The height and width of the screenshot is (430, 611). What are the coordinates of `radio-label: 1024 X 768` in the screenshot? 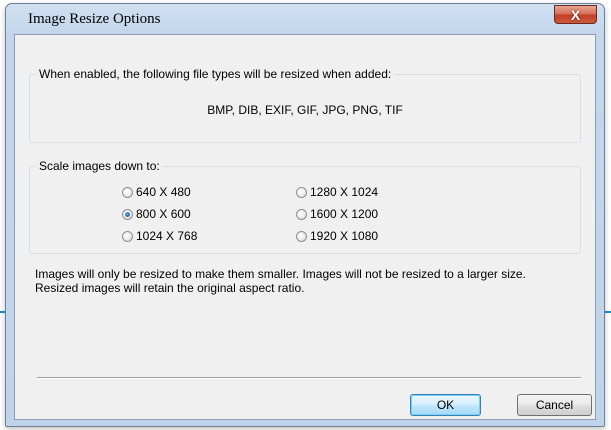 It's located at (167, 236).